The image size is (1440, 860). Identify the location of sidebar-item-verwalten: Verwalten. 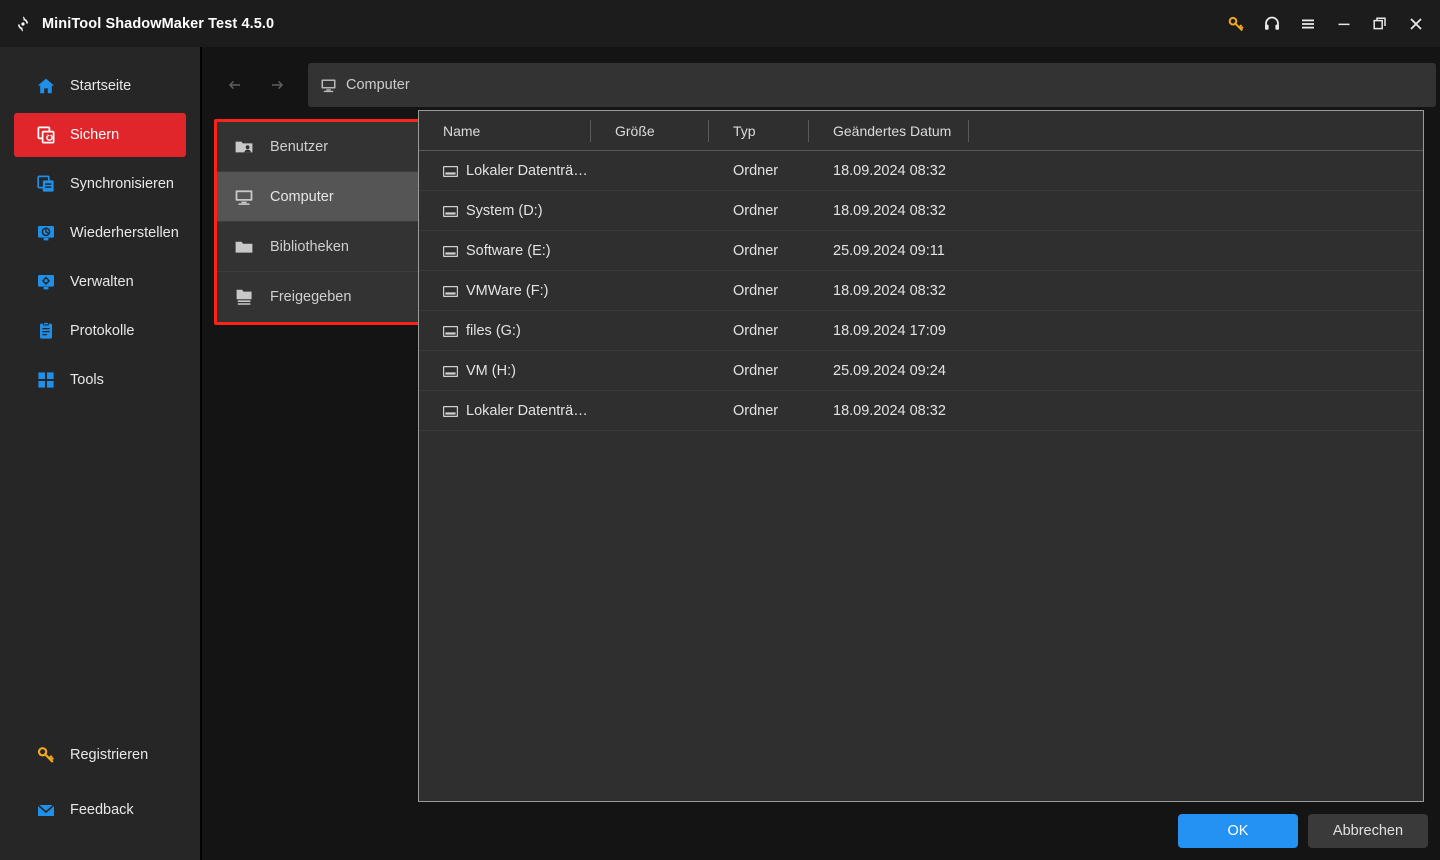
(100, 282).